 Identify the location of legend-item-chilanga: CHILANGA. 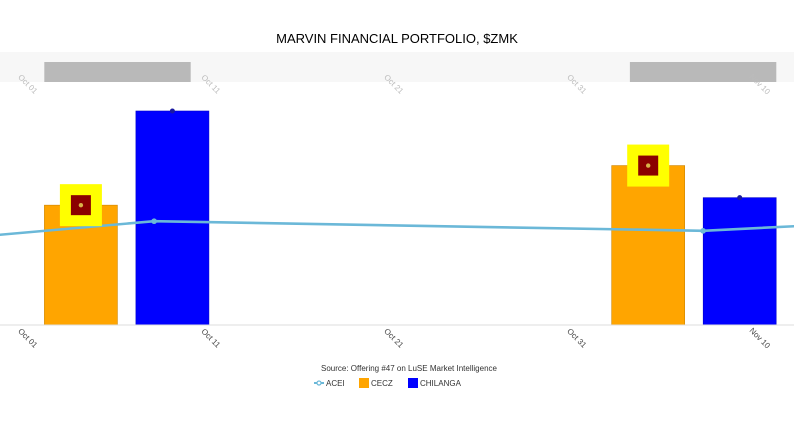
(435, 383).